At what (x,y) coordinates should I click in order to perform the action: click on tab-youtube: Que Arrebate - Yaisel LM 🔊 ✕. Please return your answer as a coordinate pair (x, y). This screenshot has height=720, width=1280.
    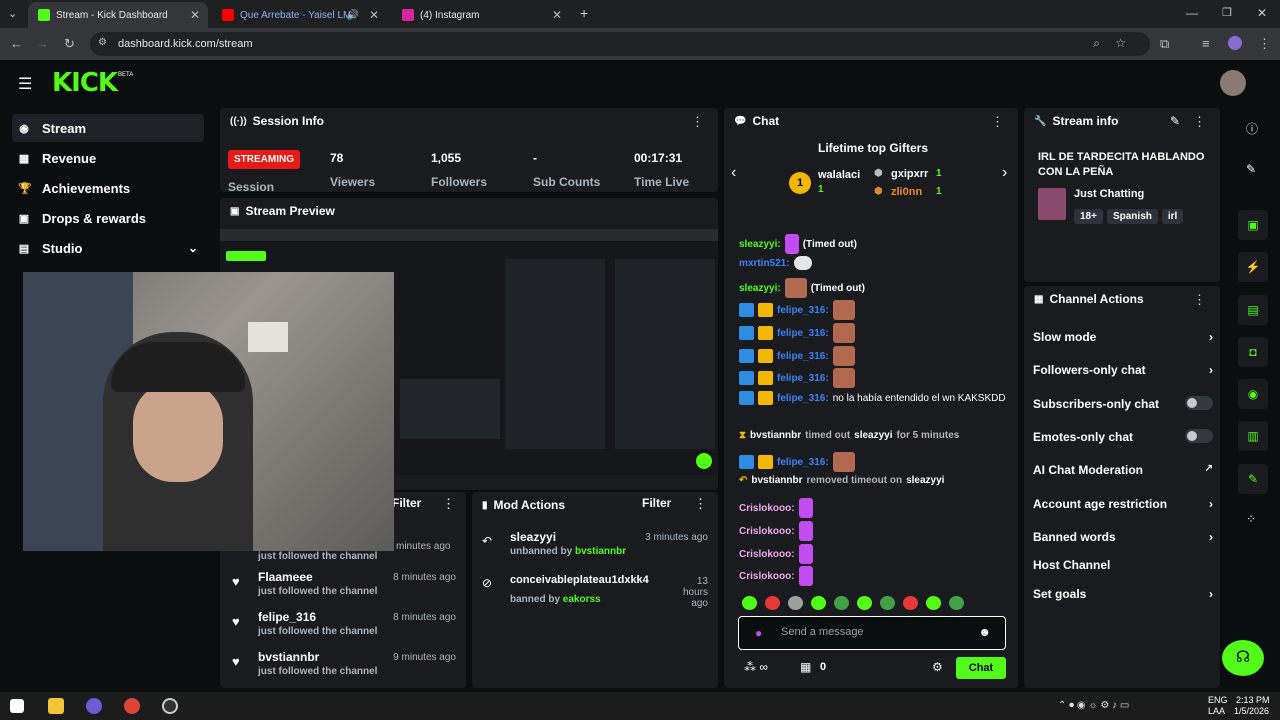
    Looking at the image, I should click on (299, 15).